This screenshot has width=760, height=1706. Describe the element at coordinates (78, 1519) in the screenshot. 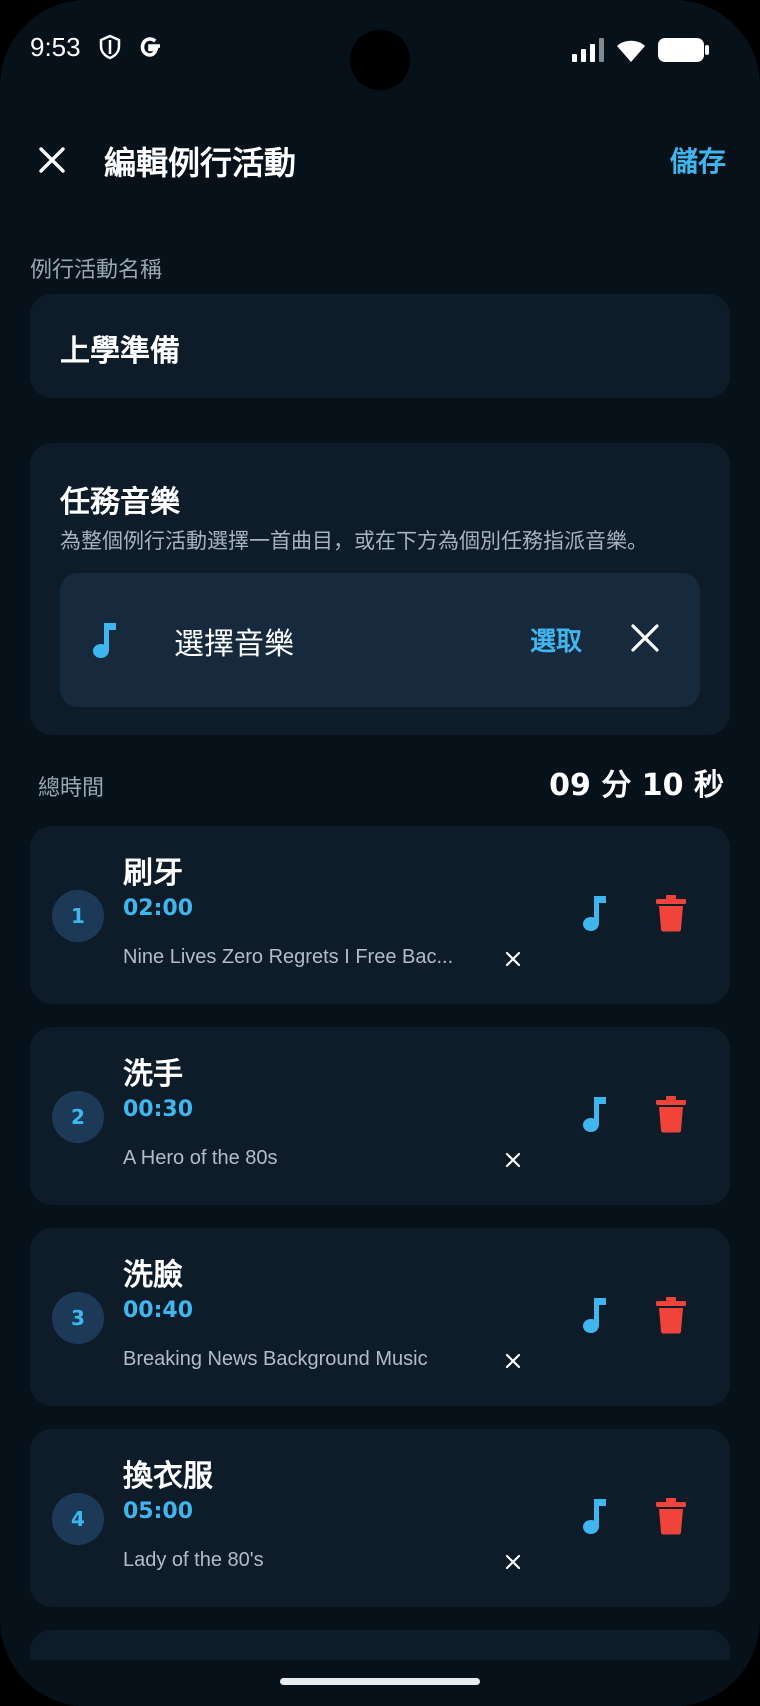

I see `task-number-badge: 4` at that location.